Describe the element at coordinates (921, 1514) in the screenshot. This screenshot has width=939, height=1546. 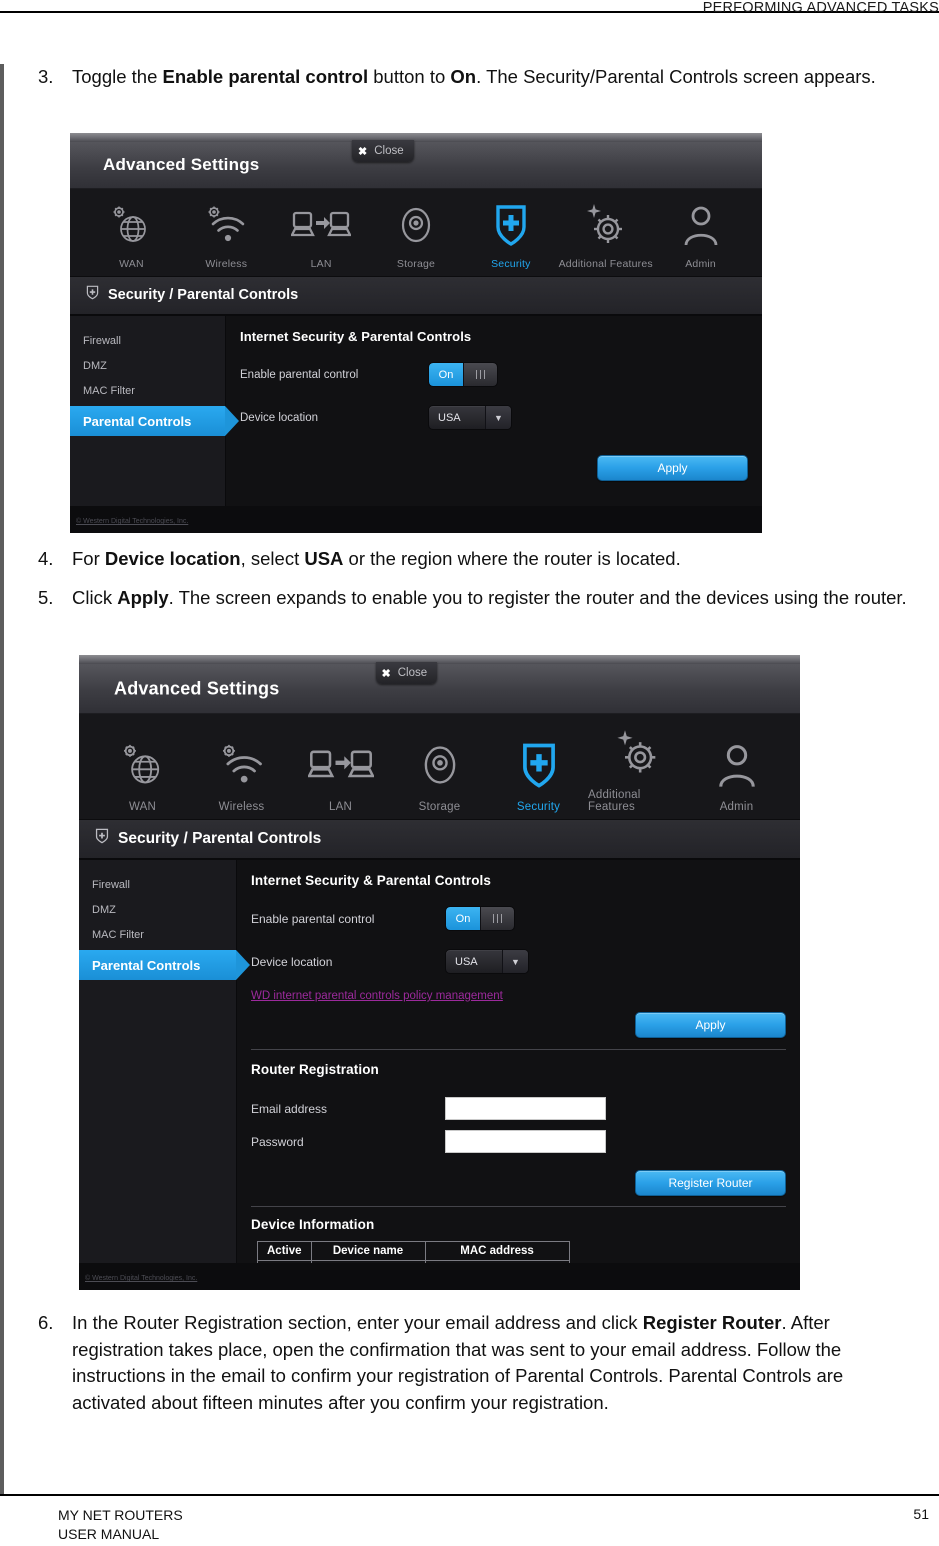
I see `page-number: 51` at that location.